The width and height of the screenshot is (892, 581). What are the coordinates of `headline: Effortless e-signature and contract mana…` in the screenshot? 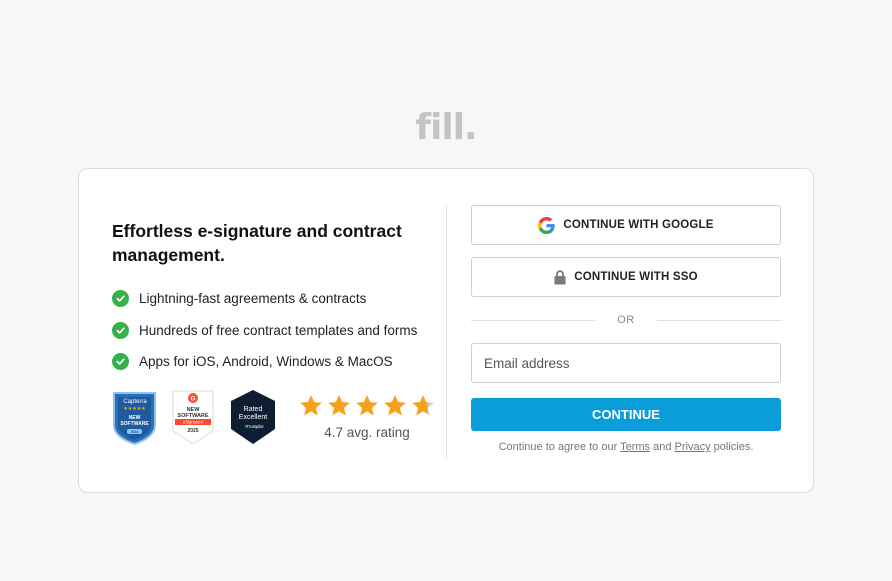 It's located at (257, 243).